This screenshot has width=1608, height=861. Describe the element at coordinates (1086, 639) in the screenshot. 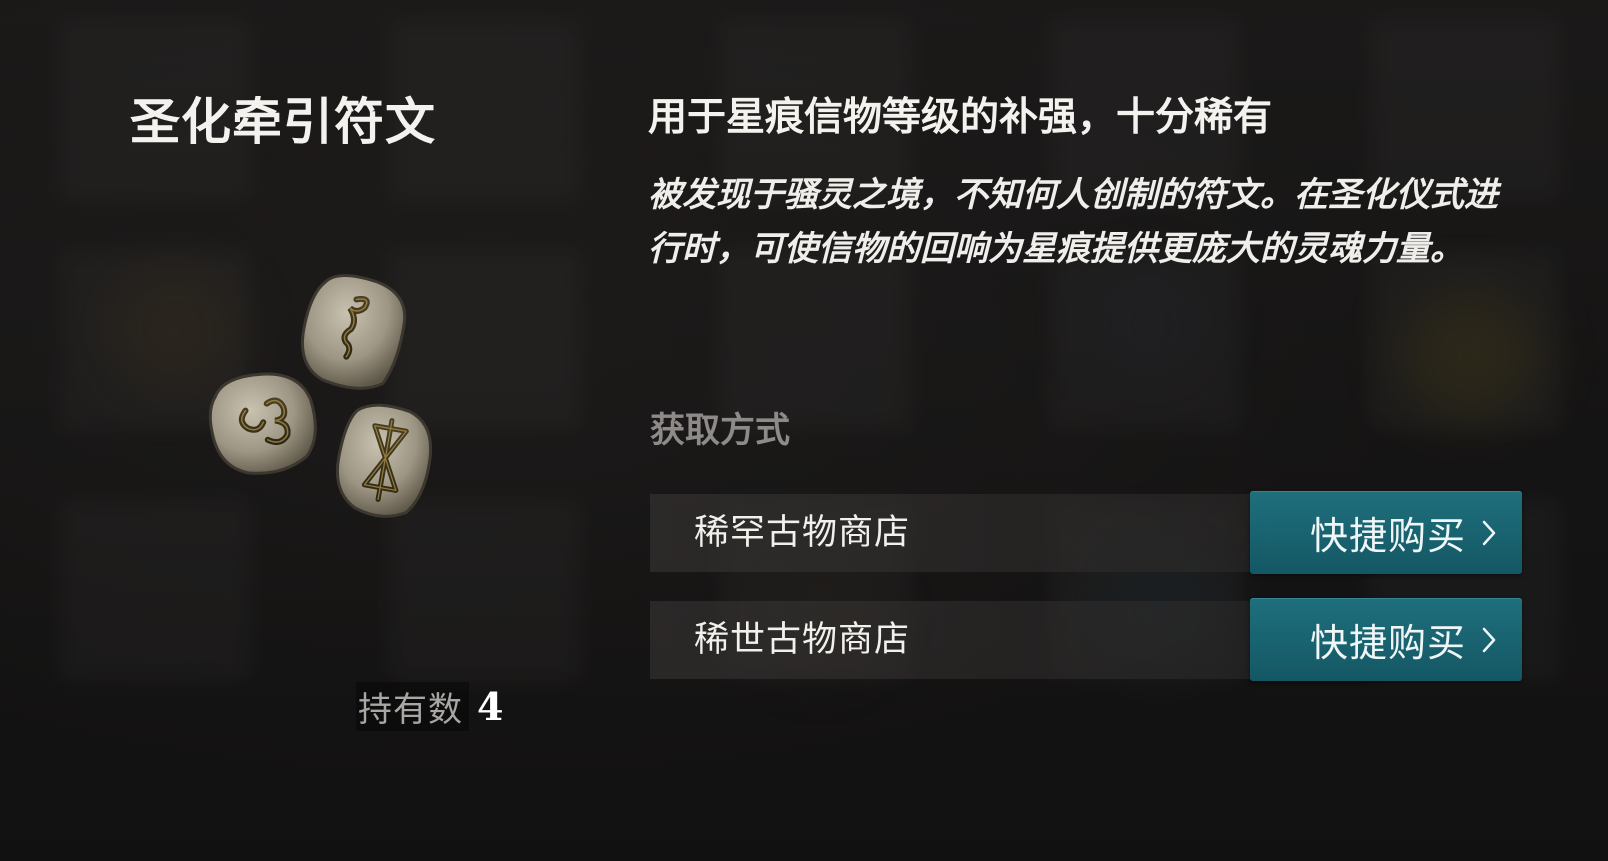

I see `acquire-source-row: 稀世古物商店 快捷购买` at that location.